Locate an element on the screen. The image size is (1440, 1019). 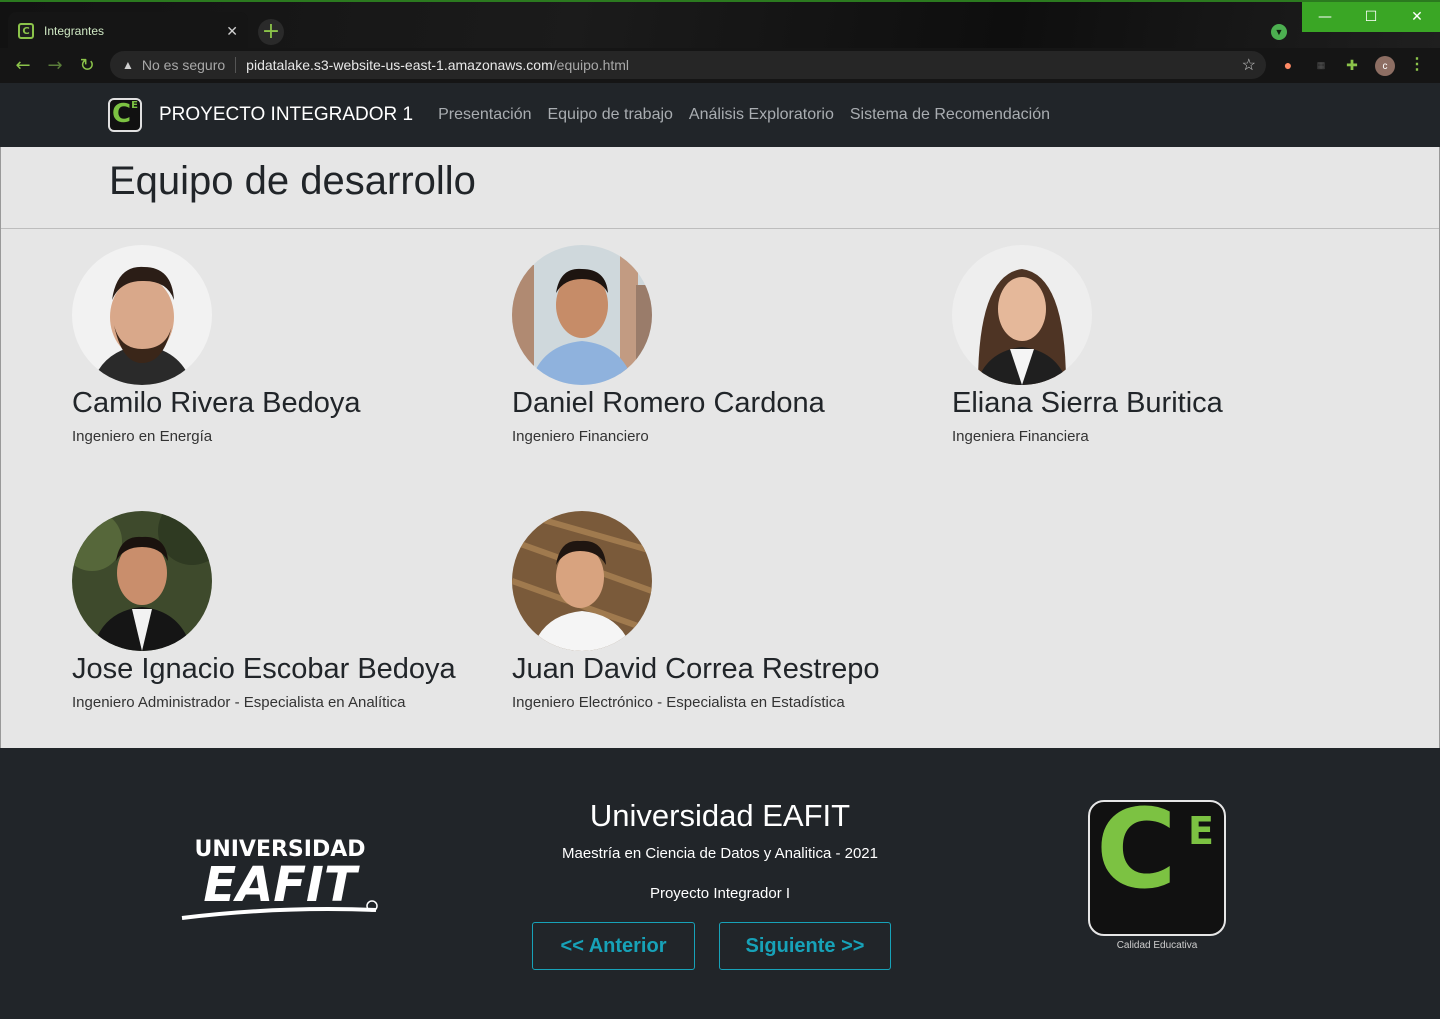
browser-tab: C Integrantes ✕ is located at coordinates (128, 31).